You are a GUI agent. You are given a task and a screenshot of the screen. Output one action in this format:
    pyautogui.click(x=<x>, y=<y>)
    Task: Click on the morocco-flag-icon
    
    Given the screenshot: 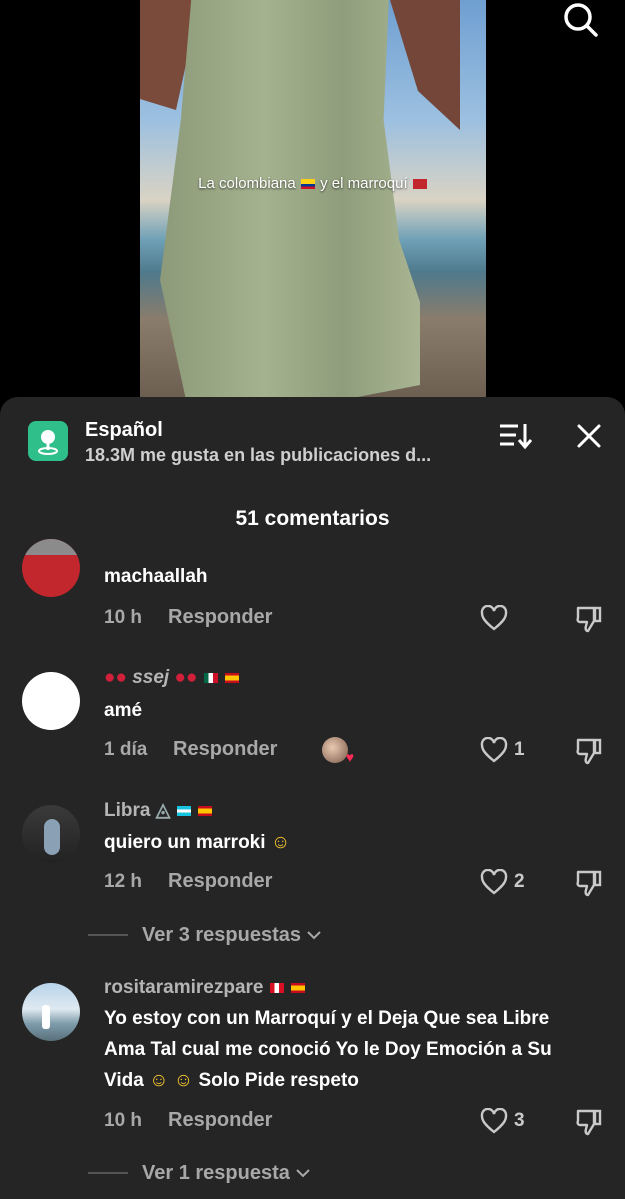 What is the action you would take?
    pyautogui.click(x=419, y=184)
    